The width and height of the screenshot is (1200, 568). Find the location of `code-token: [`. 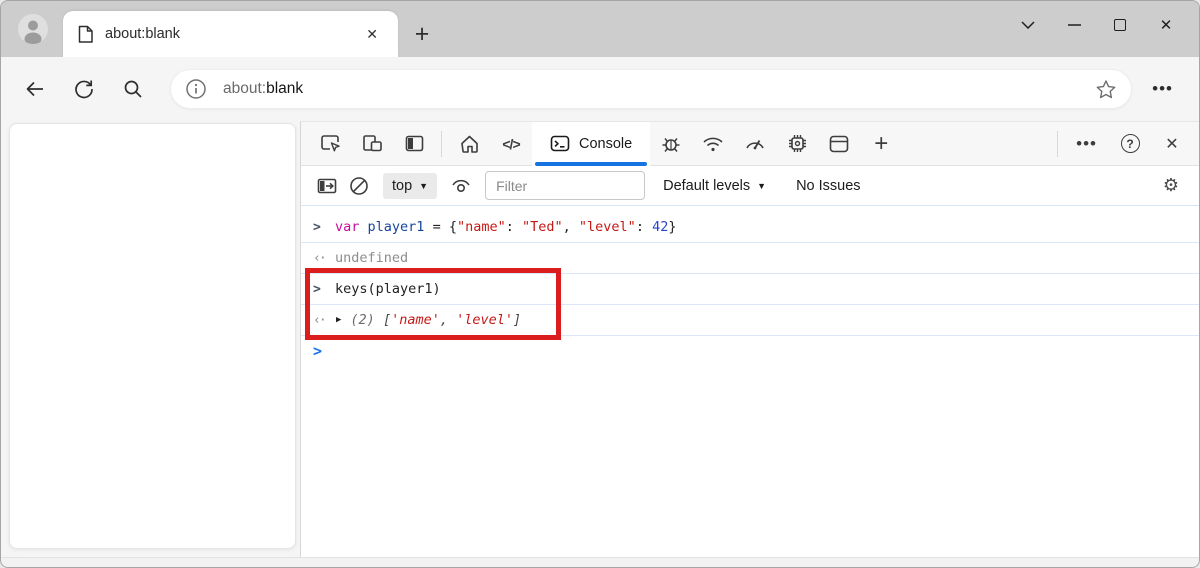

code-token: [ is located at coordinates (387, 320).